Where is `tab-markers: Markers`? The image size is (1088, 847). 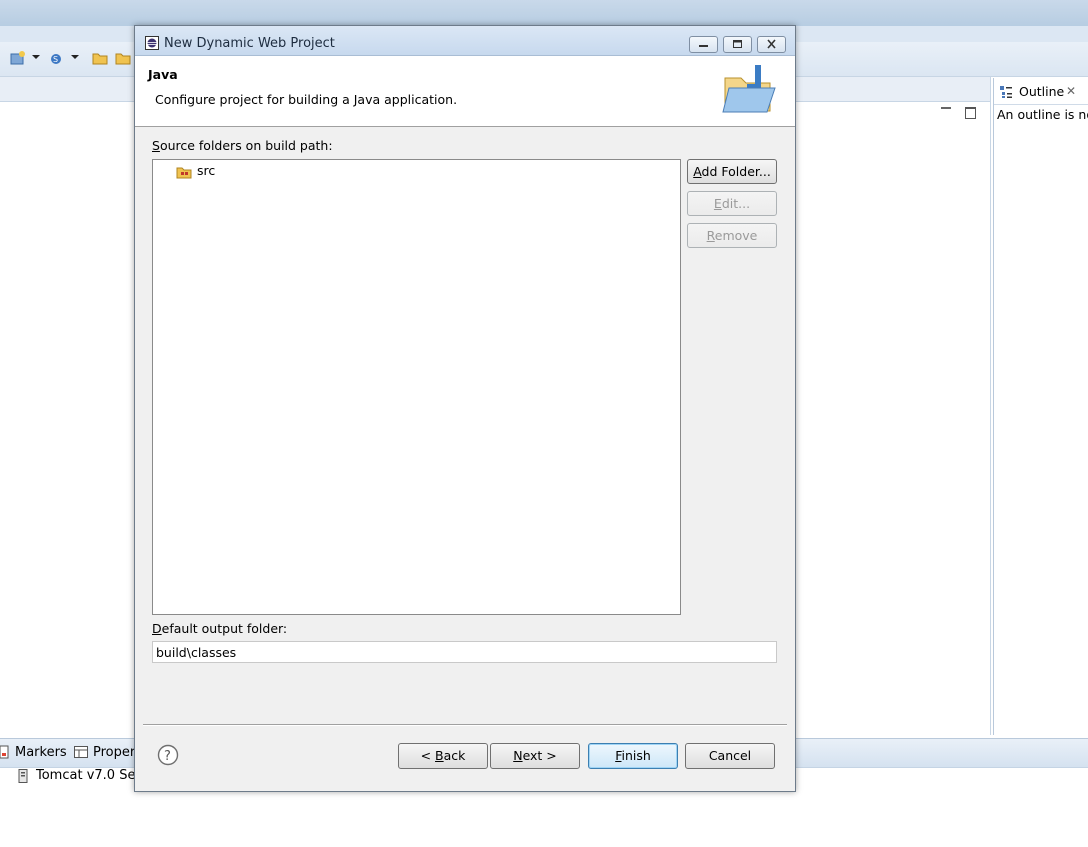
tab-markers: Markers is located at coordinates (41, 752).